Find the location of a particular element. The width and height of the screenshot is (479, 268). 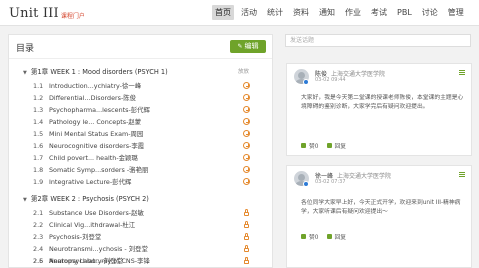

edit-label: 编辑 is located at coordinates (251, 46).